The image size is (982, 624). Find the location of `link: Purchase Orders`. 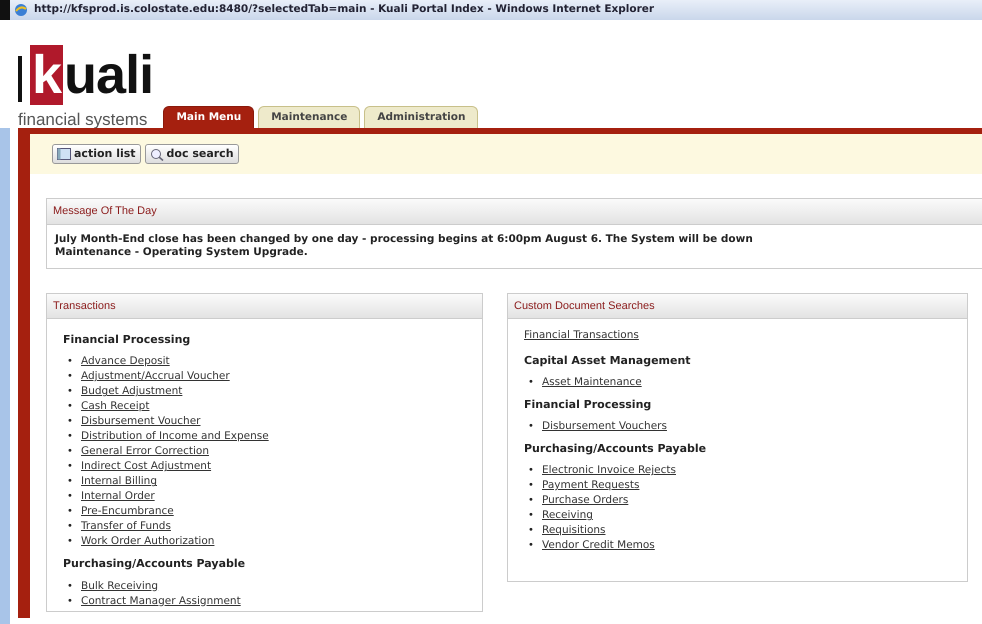

link: Purchase Orders is located at coordinates (585, 500).